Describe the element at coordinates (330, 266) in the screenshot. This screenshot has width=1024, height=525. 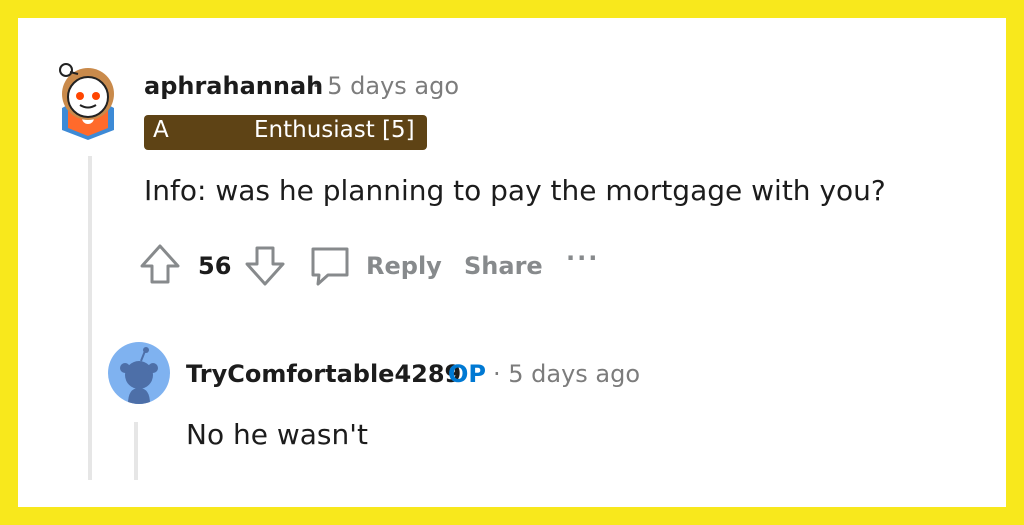
I see `comment-bubble-icon` at that location.